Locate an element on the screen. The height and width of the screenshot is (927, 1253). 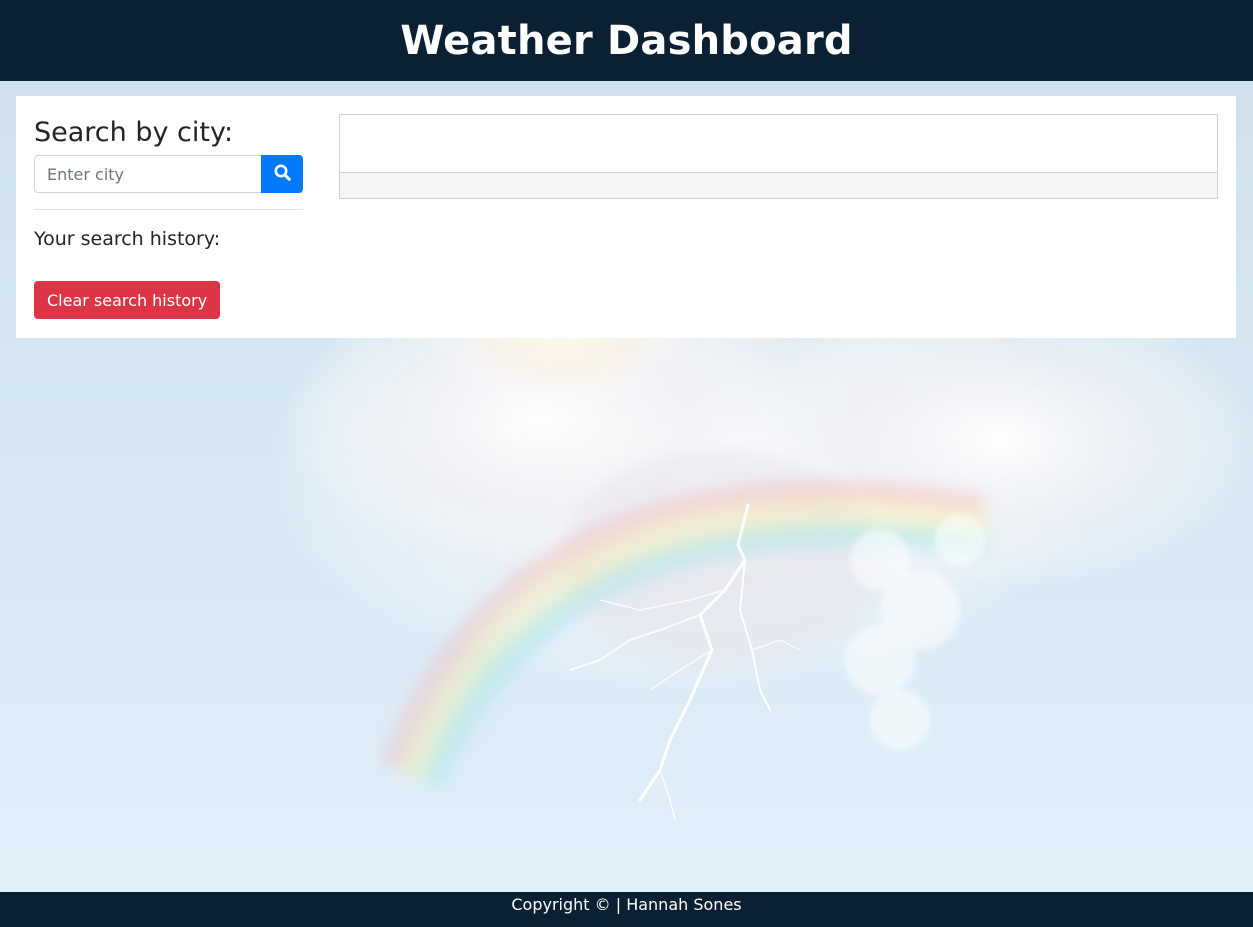
search-history-title: Your search history: is located at coordinates (127, 239).